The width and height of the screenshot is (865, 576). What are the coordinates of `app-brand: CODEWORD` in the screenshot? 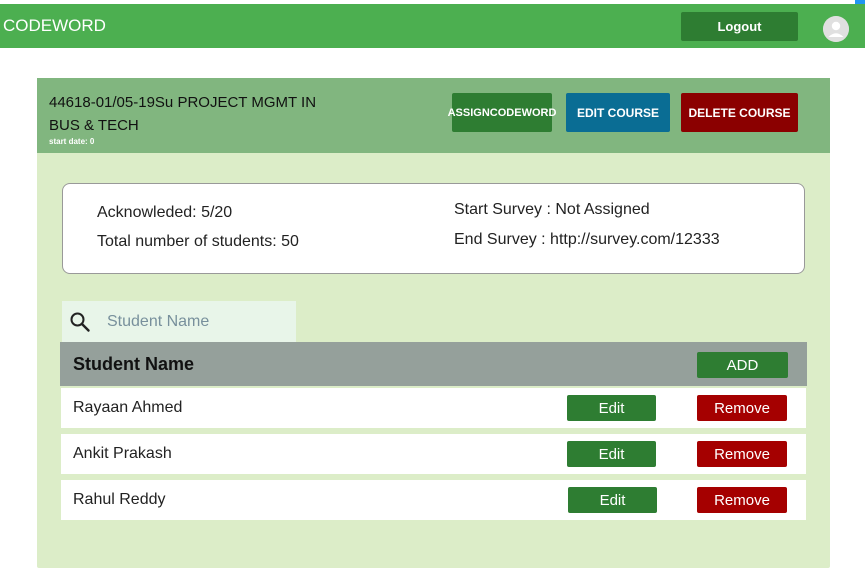 It's located at (54, 25).